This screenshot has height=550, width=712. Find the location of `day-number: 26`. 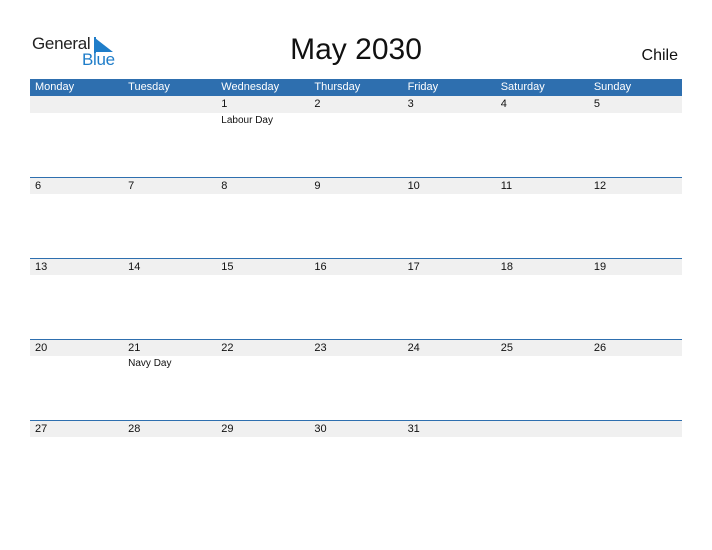

day-number: 26 is located at coordinates (600, 348).